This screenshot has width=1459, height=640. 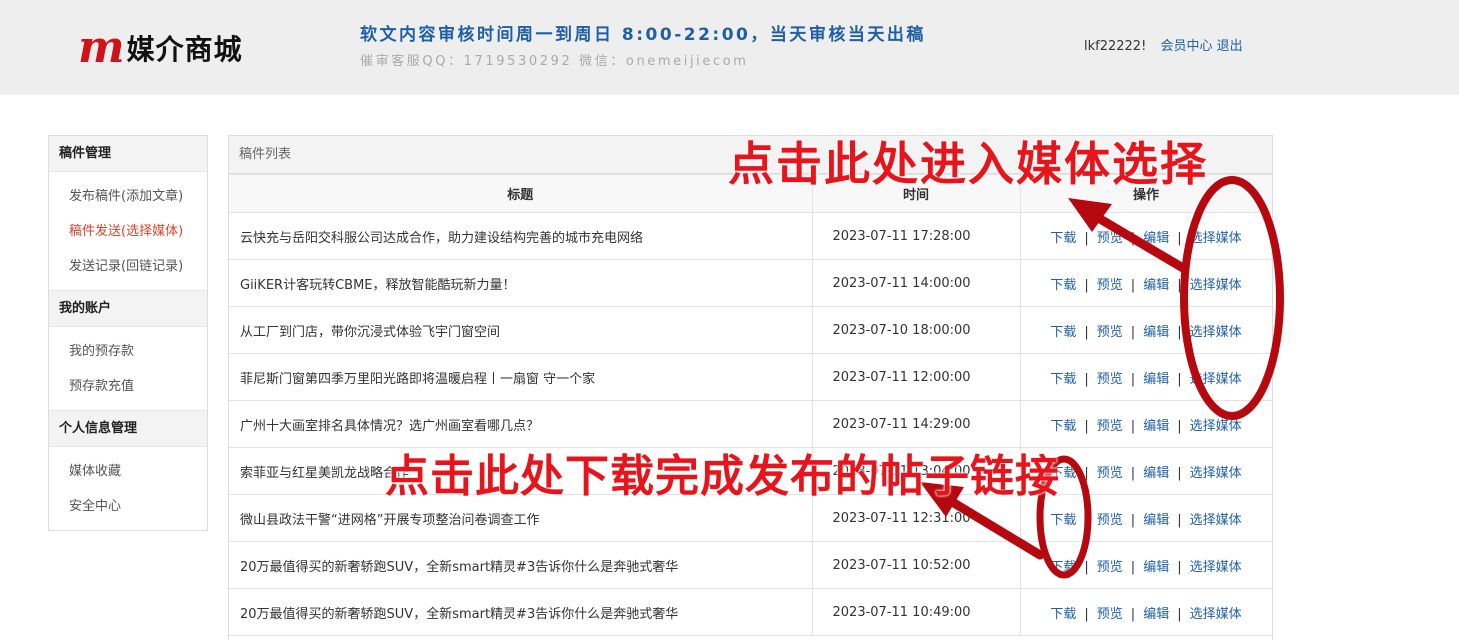 What do you see at coordinates (101, 47) in the screenshot?
I see `logo-mark: m` at bounding box center [101, 47].